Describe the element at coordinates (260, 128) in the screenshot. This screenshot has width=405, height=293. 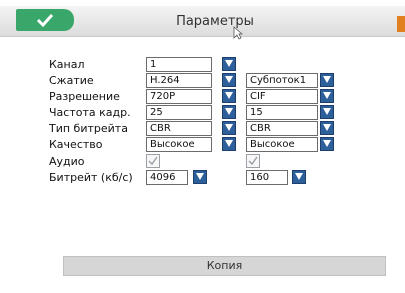
I see `bitrate-type-sub-value: CBR` at that location.